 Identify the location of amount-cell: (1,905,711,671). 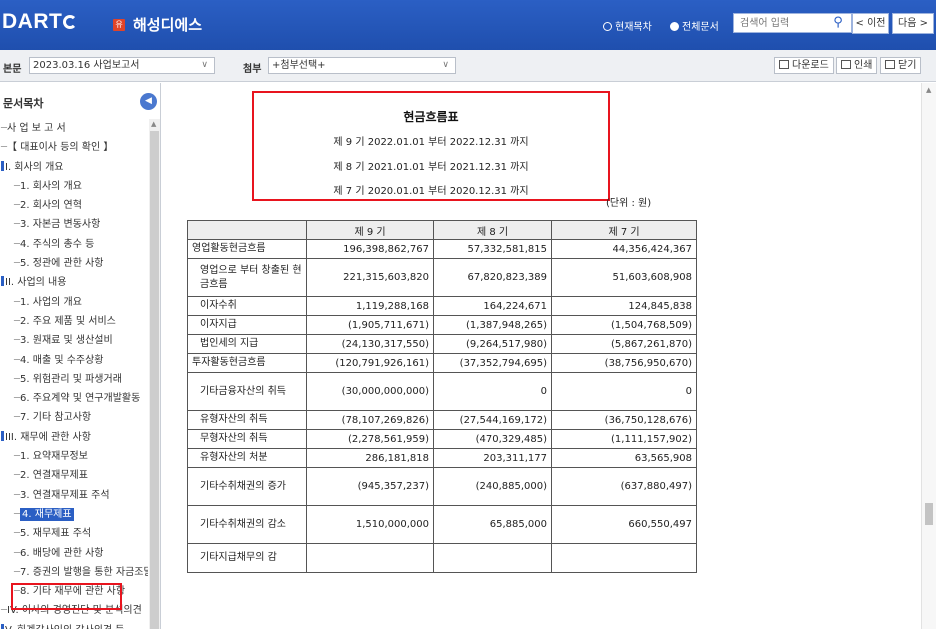
(370, 325).